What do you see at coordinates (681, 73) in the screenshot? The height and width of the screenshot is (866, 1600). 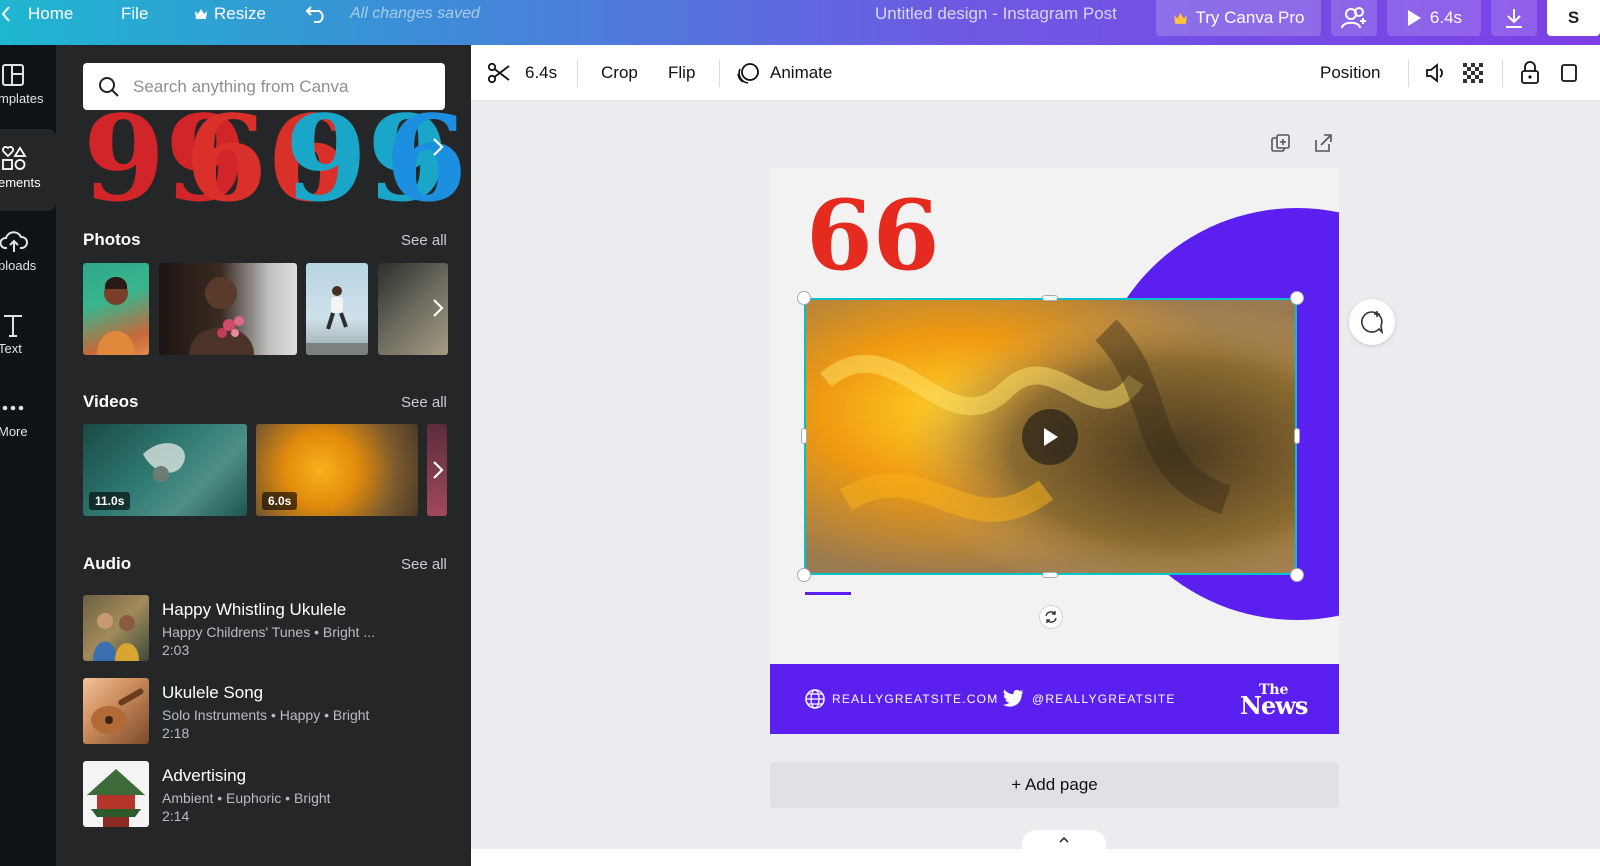 I see `flip-button: Flip` at bounding box center [681, 73].